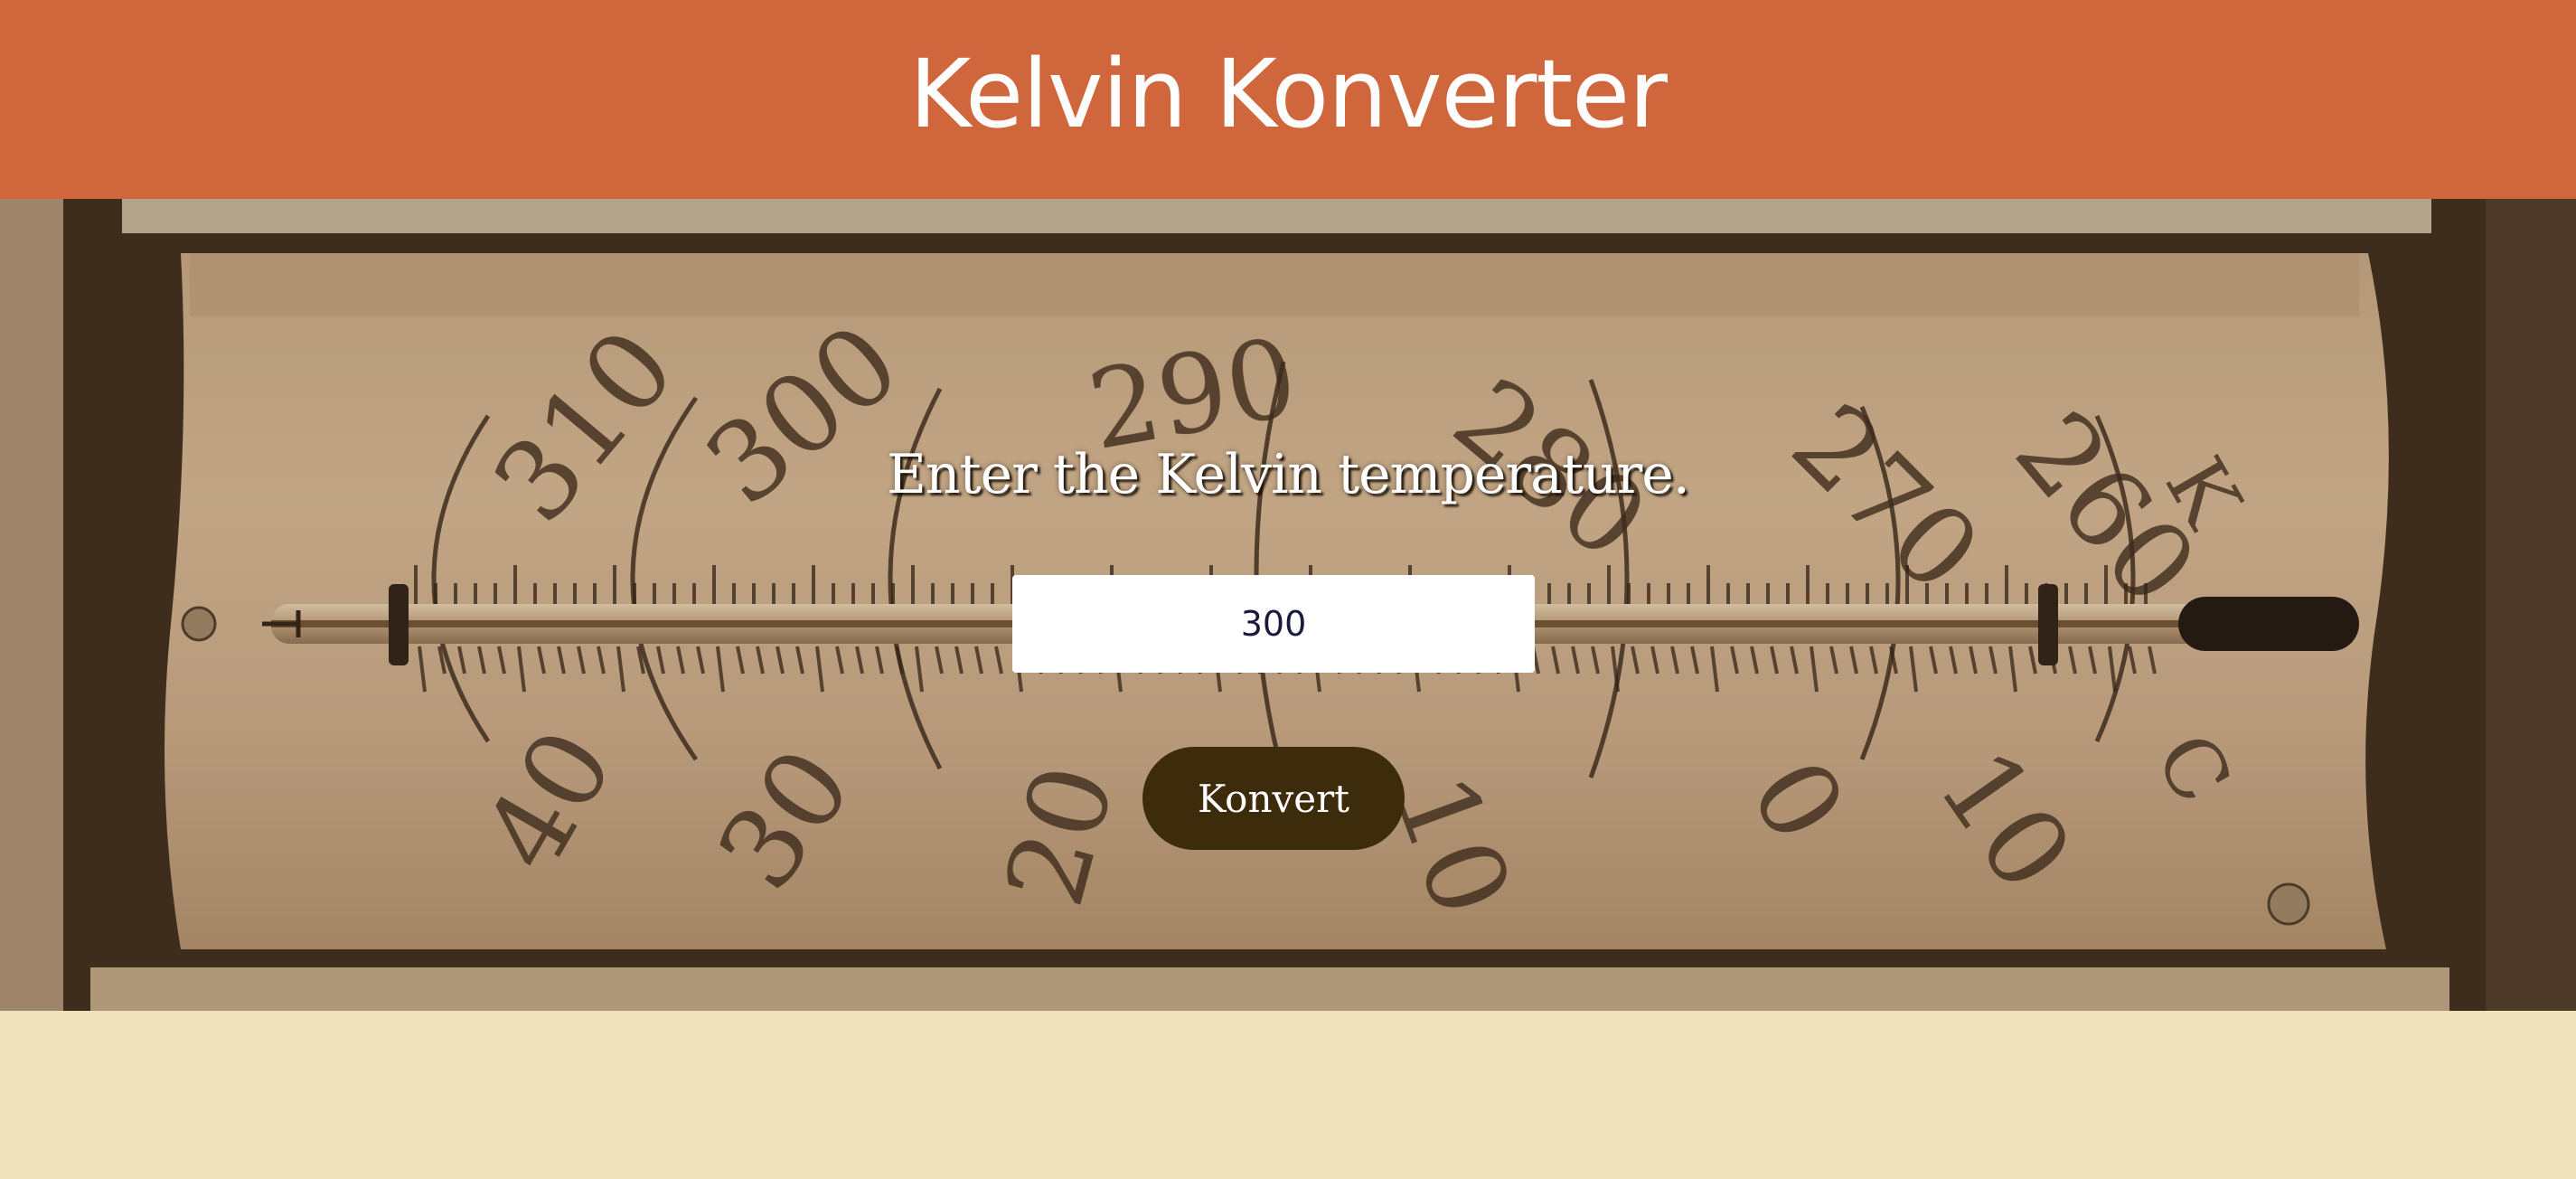 Image resolution: width=2576 pixels, height=1179 pixels. I want to click on kelvin-prompt: Enter the Kelvin temperature., so click(1289, 474).